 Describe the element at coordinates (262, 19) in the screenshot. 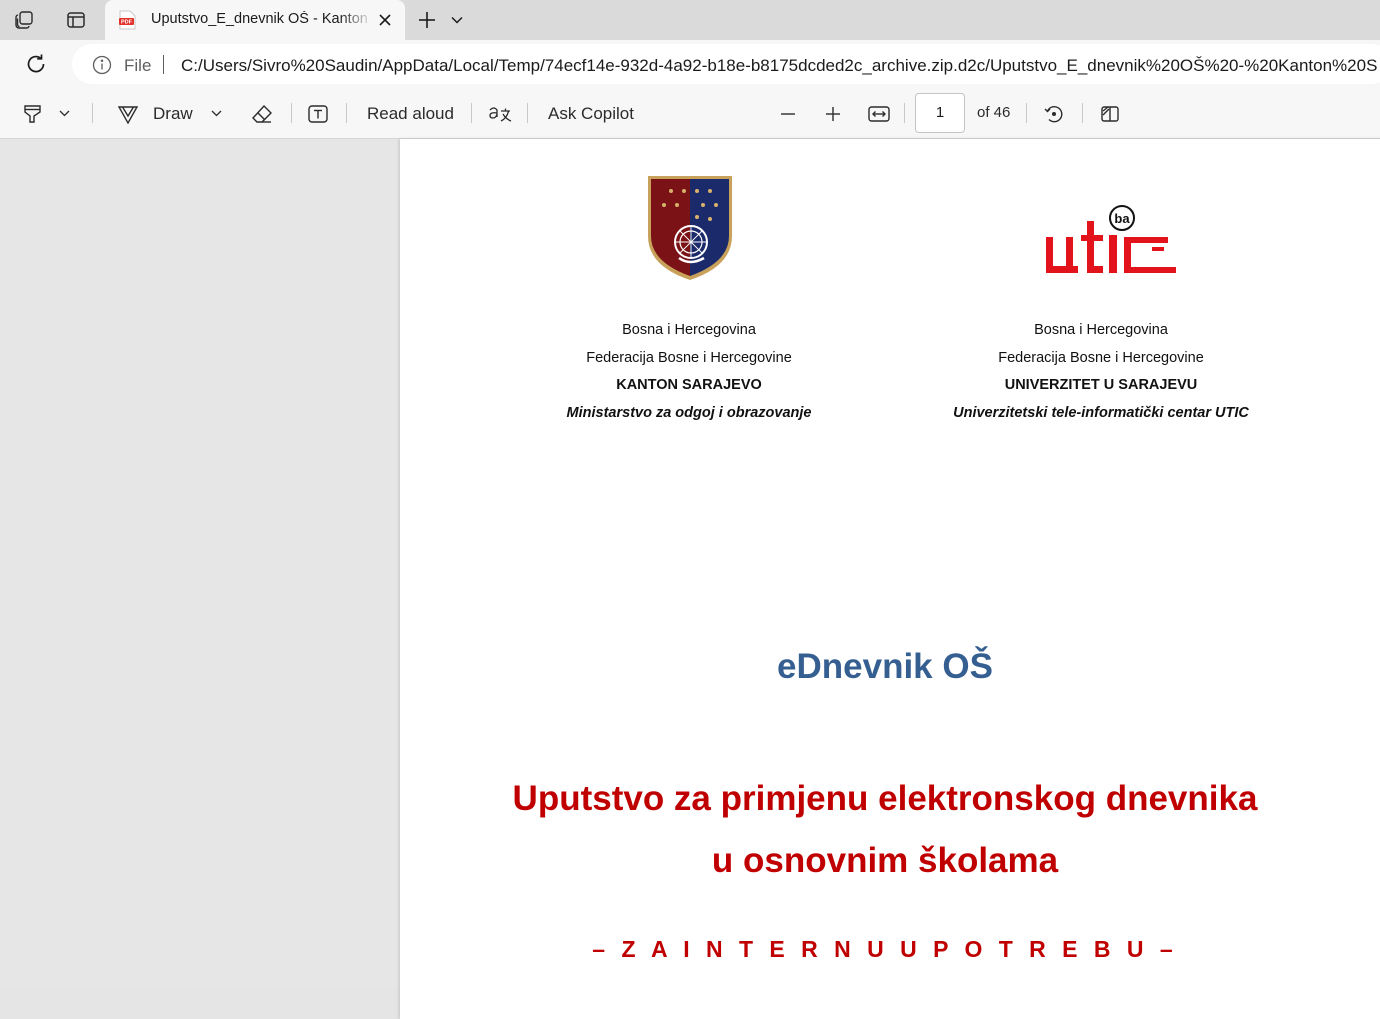

I see `tab-title: Uputstvo_E_dnevnik OŠ - Kanton Sarajevo` at that location.